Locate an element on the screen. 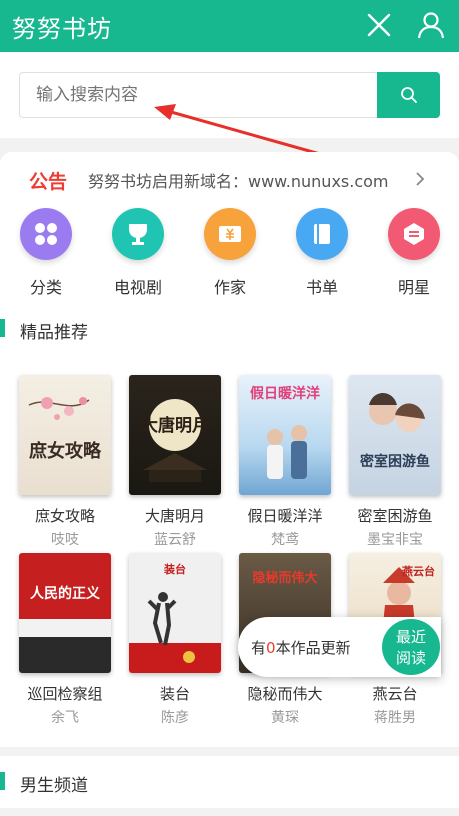 The height and width of the screenshot is (816, 459). recent-reading-button: 最近 阅读 is located at coordinates (411, 647).